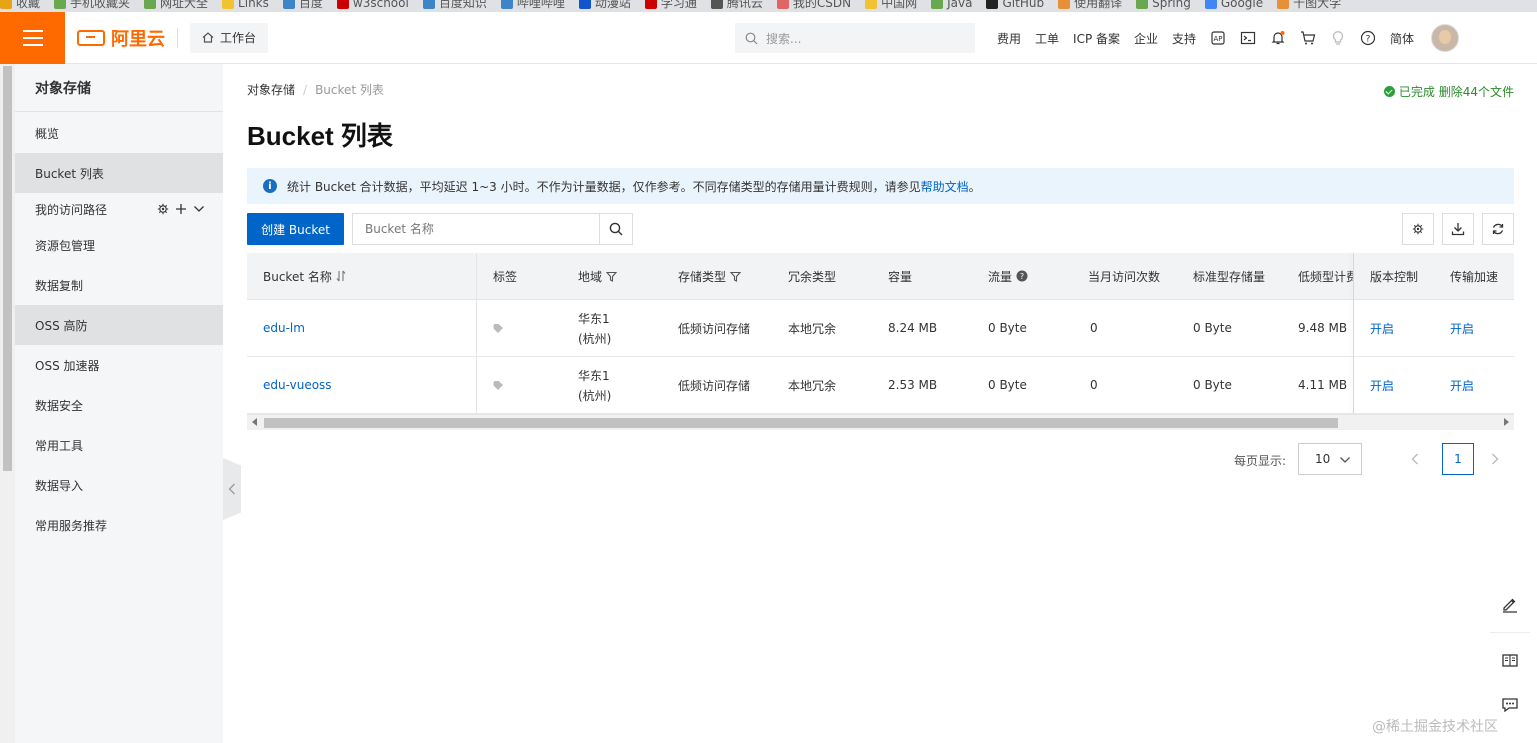 The image size is (1537, 743). What do you see at coordinates (1458, 229) in the screenshot?
I see `download-button` at bounding box center [1458, 229].